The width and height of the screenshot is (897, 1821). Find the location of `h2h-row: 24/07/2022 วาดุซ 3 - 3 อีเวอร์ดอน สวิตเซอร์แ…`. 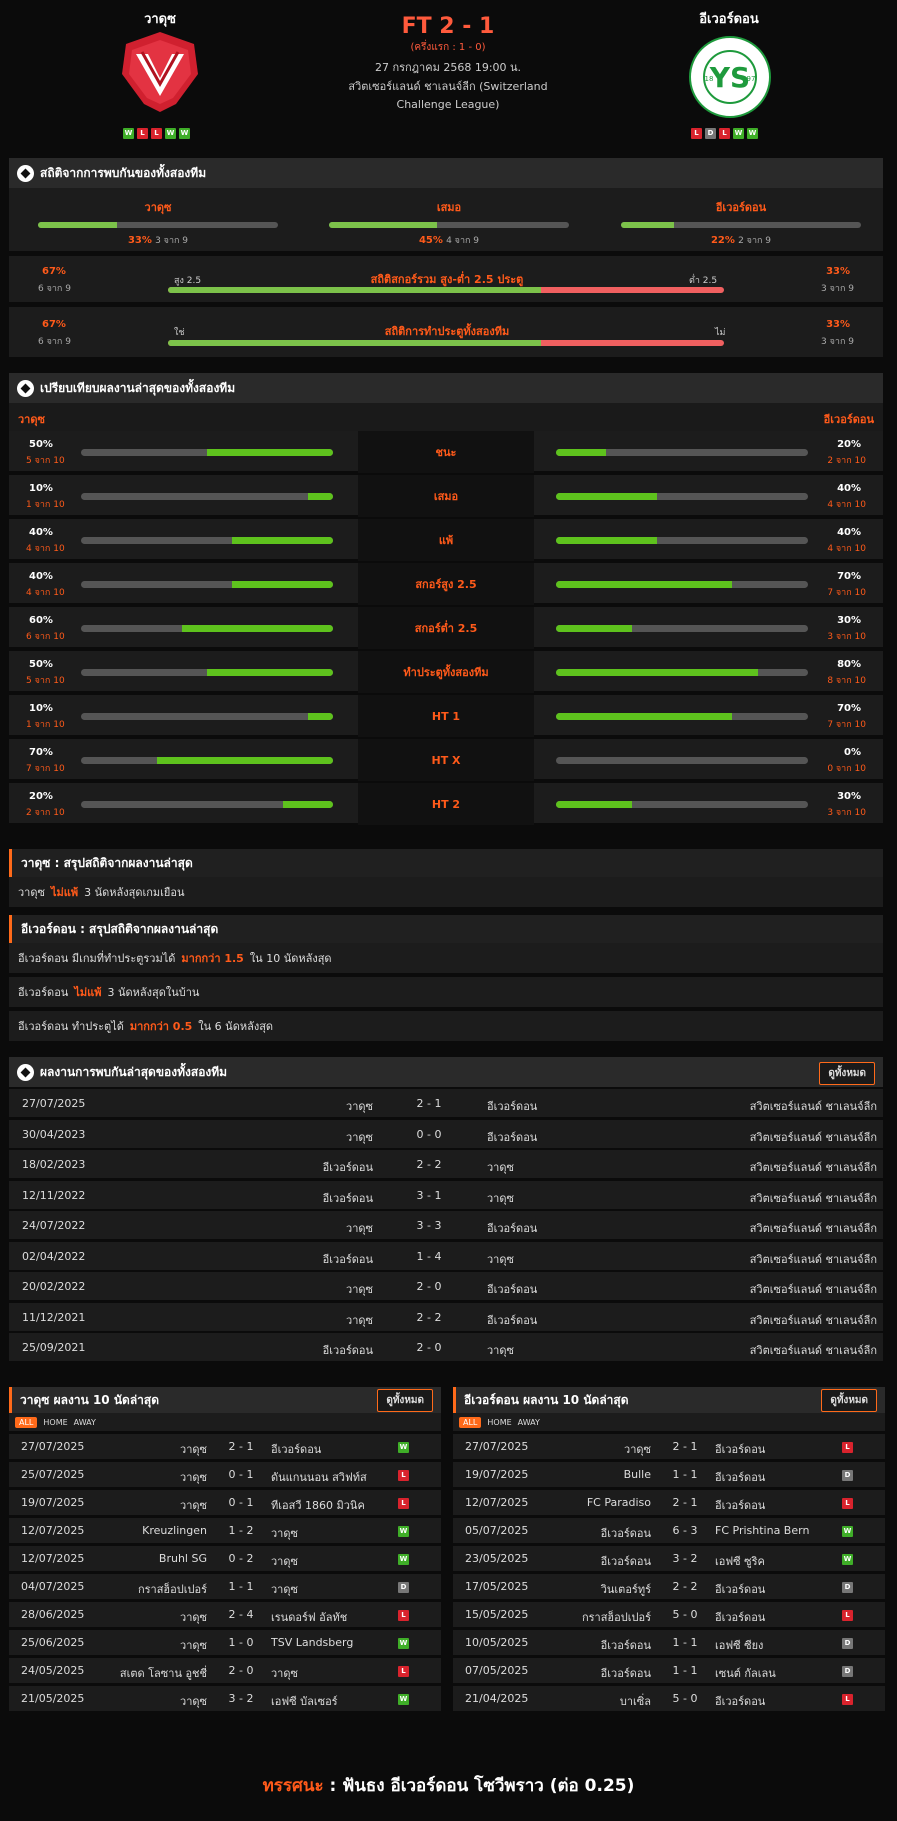

h2h-row: 24/07/2022 วาดุซ 3 - 3 อีเวอร์ดอน สวิตเซอร์แ… is located at coordinates (446, 1225).